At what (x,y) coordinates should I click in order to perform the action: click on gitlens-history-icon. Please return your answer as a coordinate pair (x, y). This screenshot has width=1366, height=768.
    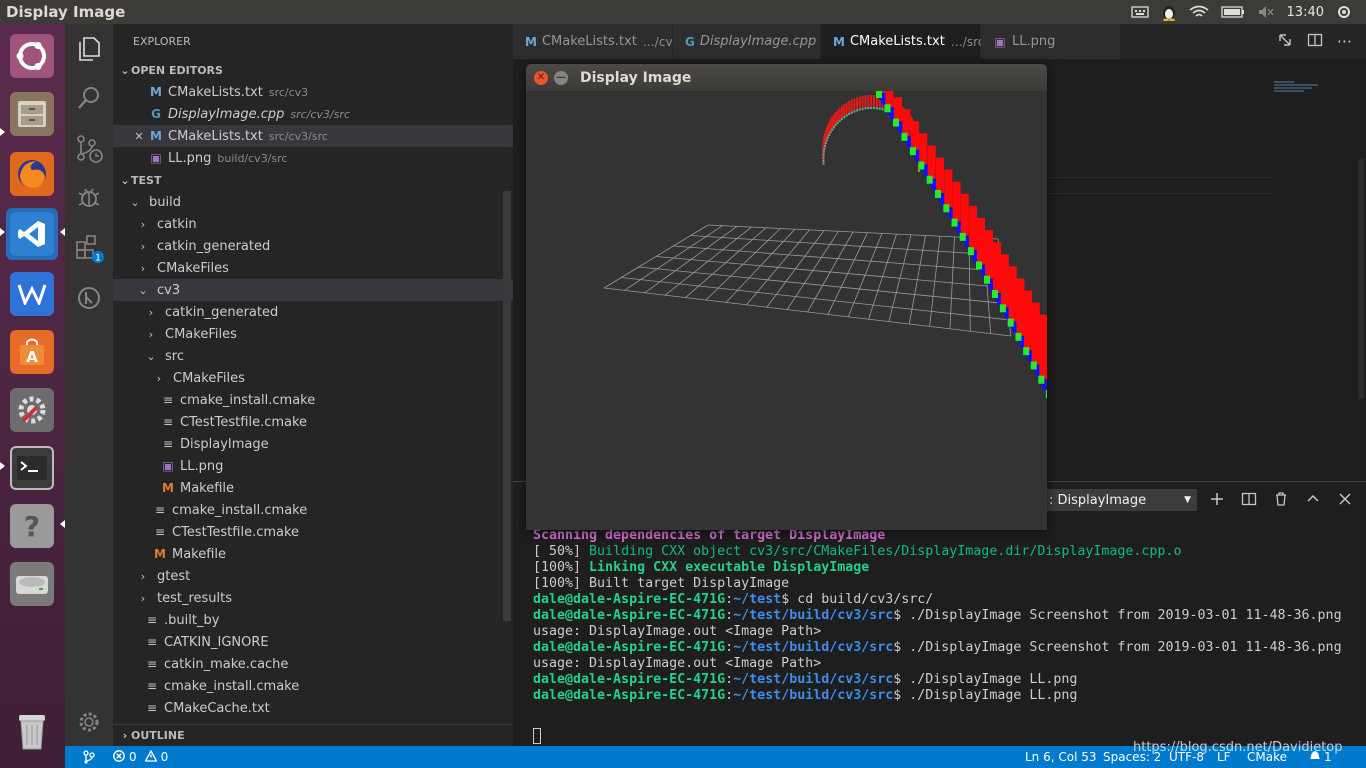
    Looking at the image, I should click on (89, 298).